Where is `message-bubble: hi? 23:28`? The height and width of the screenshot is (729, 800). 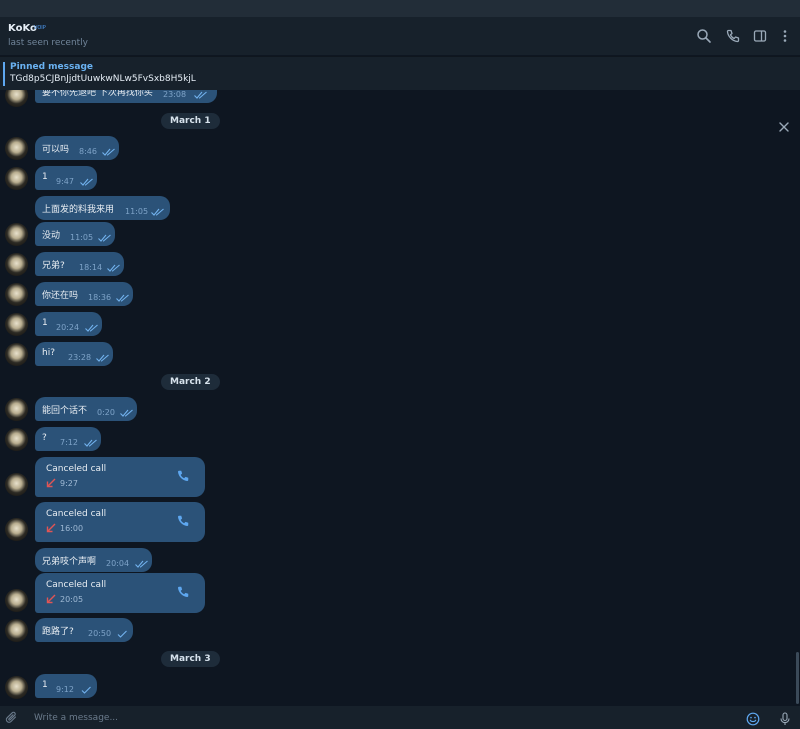 message-bubble: hi? 23:28 is located at coordinates (74, 354).